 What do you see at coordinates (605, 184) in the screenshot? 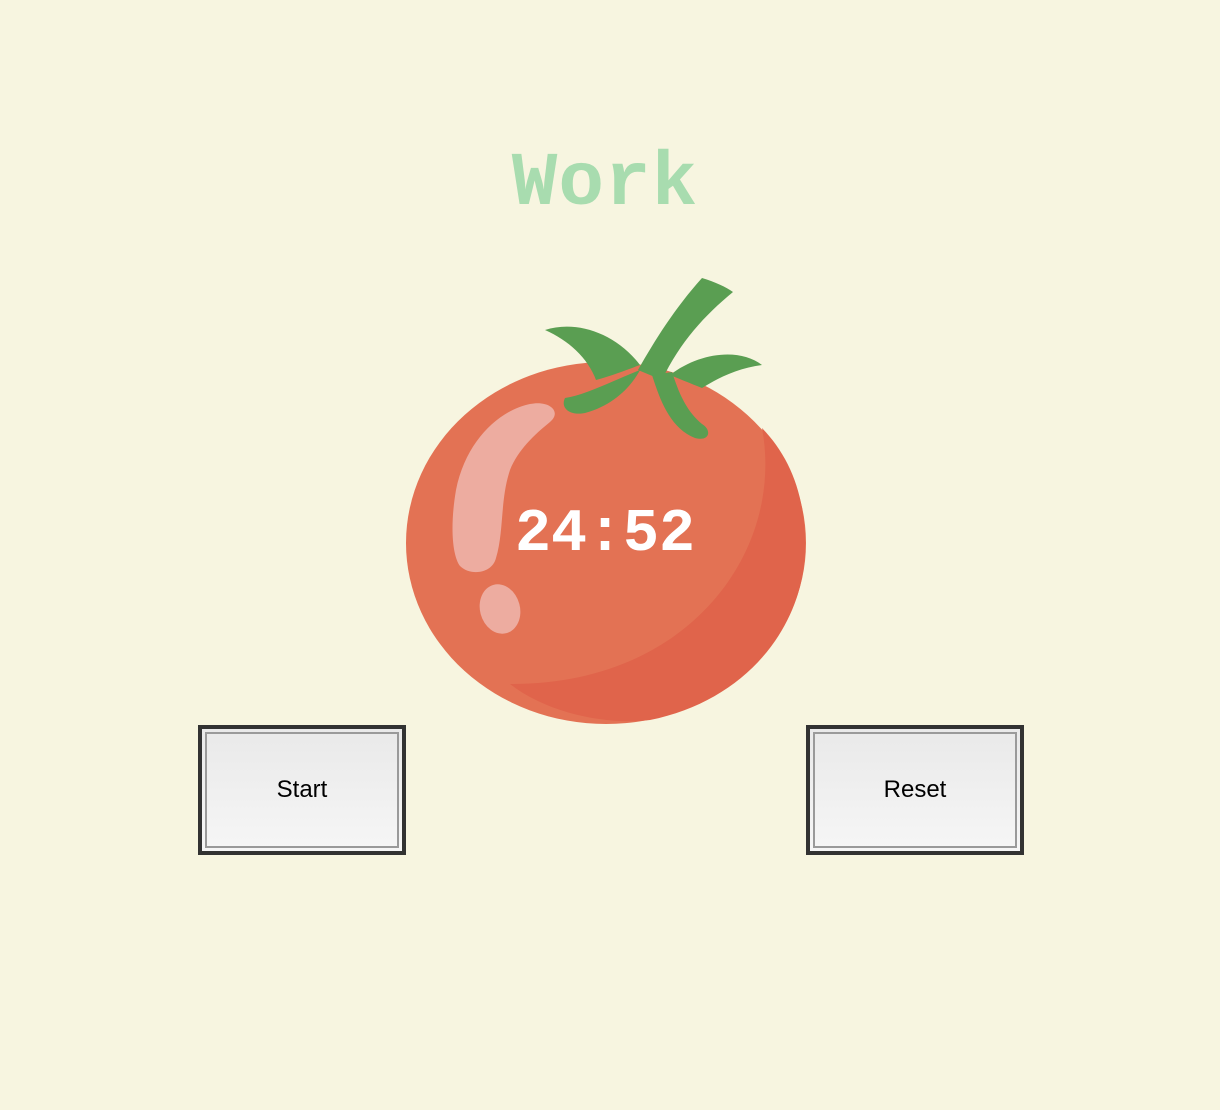
I see `mode-title: Work` at bounding box center [605, 184].